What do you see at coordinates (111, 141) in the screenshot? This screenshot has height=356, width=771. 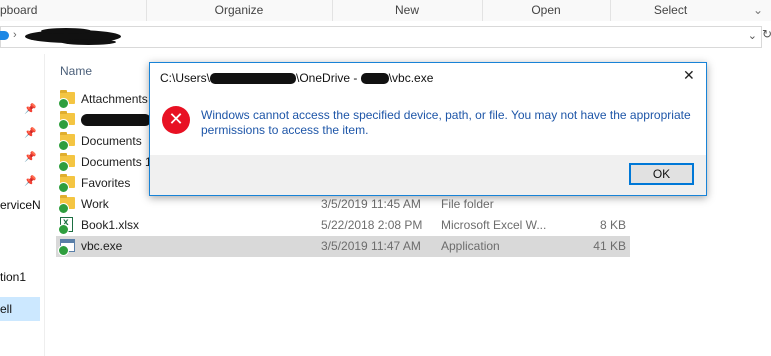 I see `file-name: Documents` at bounding box center [111, 141].